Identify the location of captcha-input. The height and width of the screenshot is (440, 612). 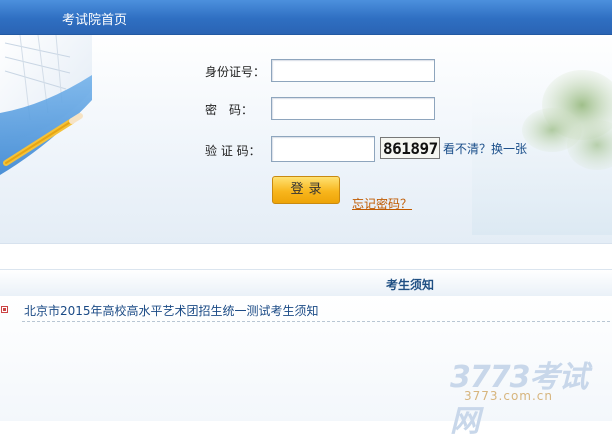
(323, 149).